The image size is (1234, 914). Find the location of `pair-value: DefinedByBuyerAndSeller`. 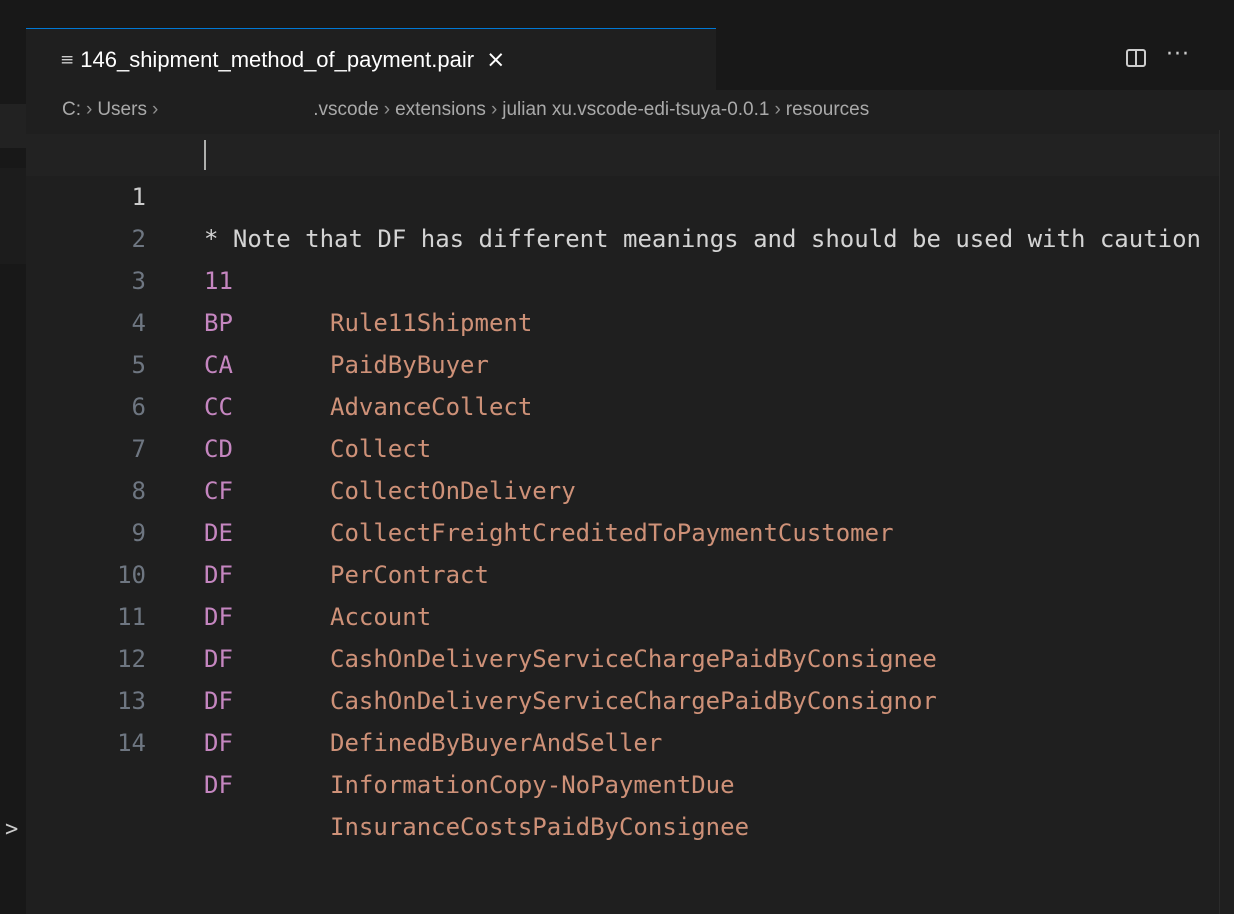

pair-value: DefinedByBuyerAndSeller is located at coordinates (496, 743).